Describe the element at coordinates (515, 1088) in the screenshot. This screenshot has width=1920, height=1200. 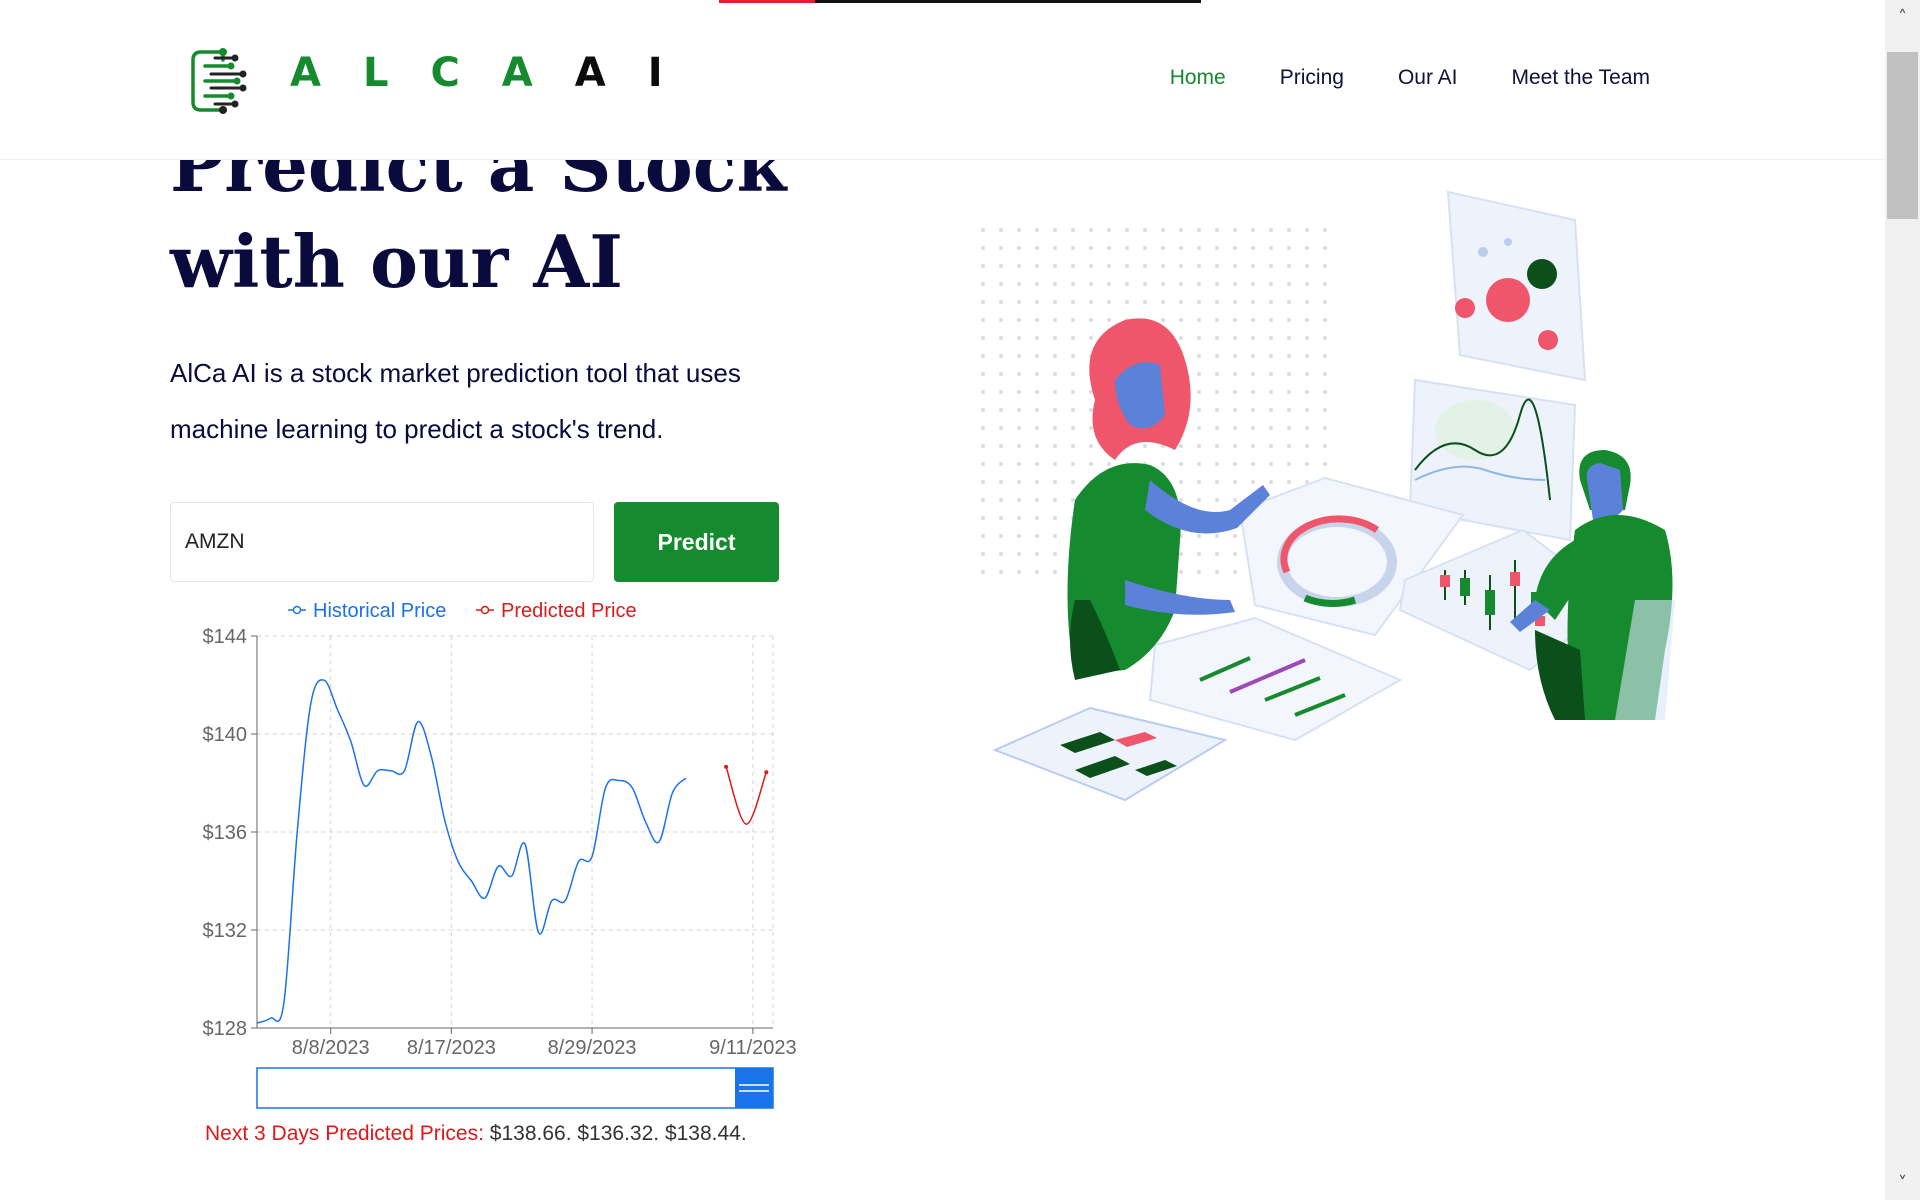
I see `range-slider-track` at that location.